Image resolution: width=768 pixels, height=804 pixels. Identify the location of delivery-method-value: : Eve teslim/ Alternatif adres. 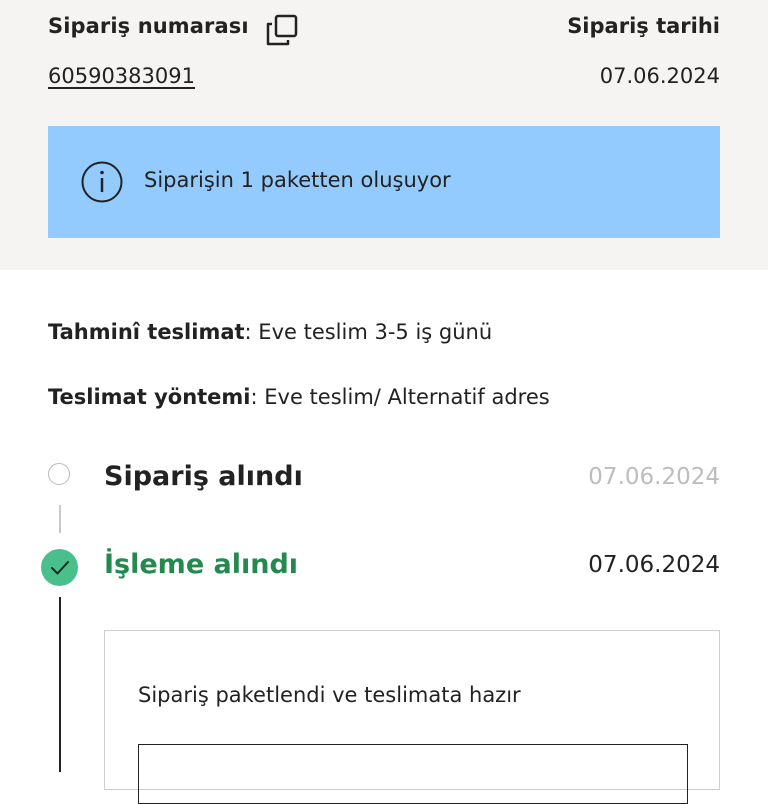
(400, 397).